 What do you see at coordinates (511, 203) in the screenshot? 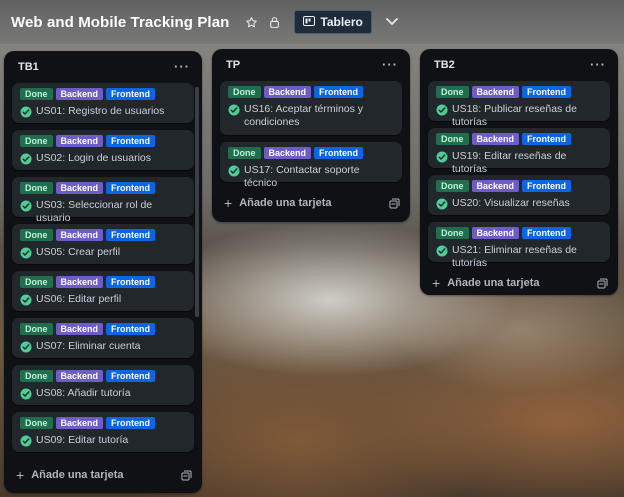
I see `card-title: US20: Visualizar reseñas` at bounding box center [511, 203].